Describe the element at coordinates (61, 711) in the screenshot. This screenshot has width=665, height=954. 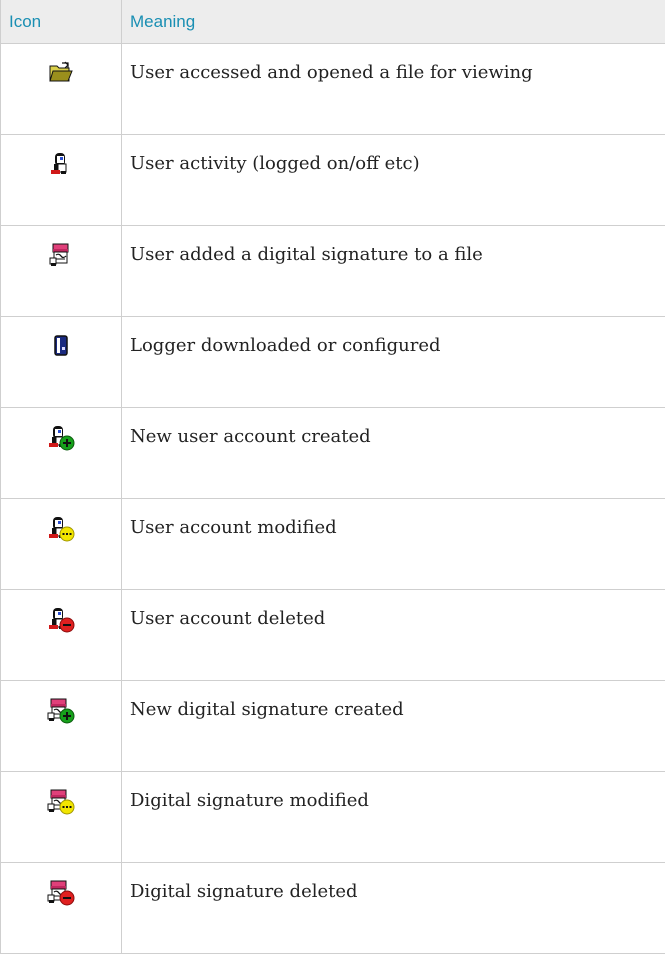
I see `signature-add-icon` at that location.